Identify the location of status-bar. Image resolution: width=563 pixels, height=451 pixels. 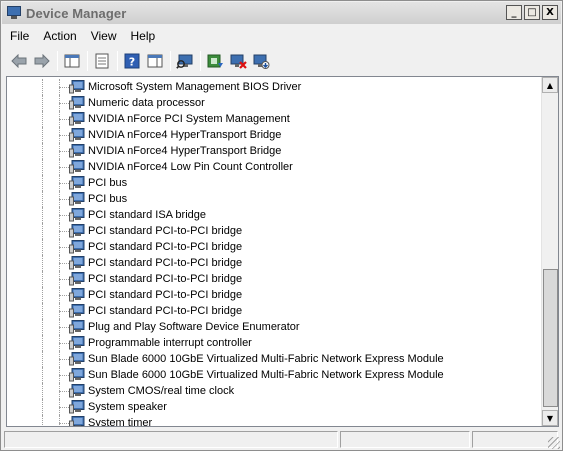
(281, 439).